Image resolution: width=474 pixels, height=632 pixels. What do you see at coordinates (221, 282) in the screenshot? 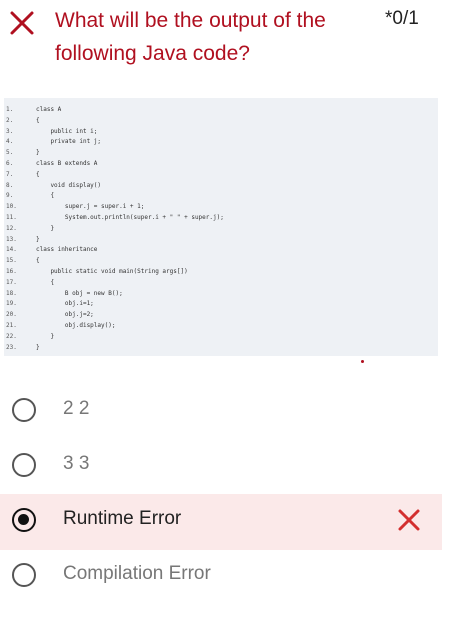
I see `code-line: 17. {` at bounding box center [221, 282].